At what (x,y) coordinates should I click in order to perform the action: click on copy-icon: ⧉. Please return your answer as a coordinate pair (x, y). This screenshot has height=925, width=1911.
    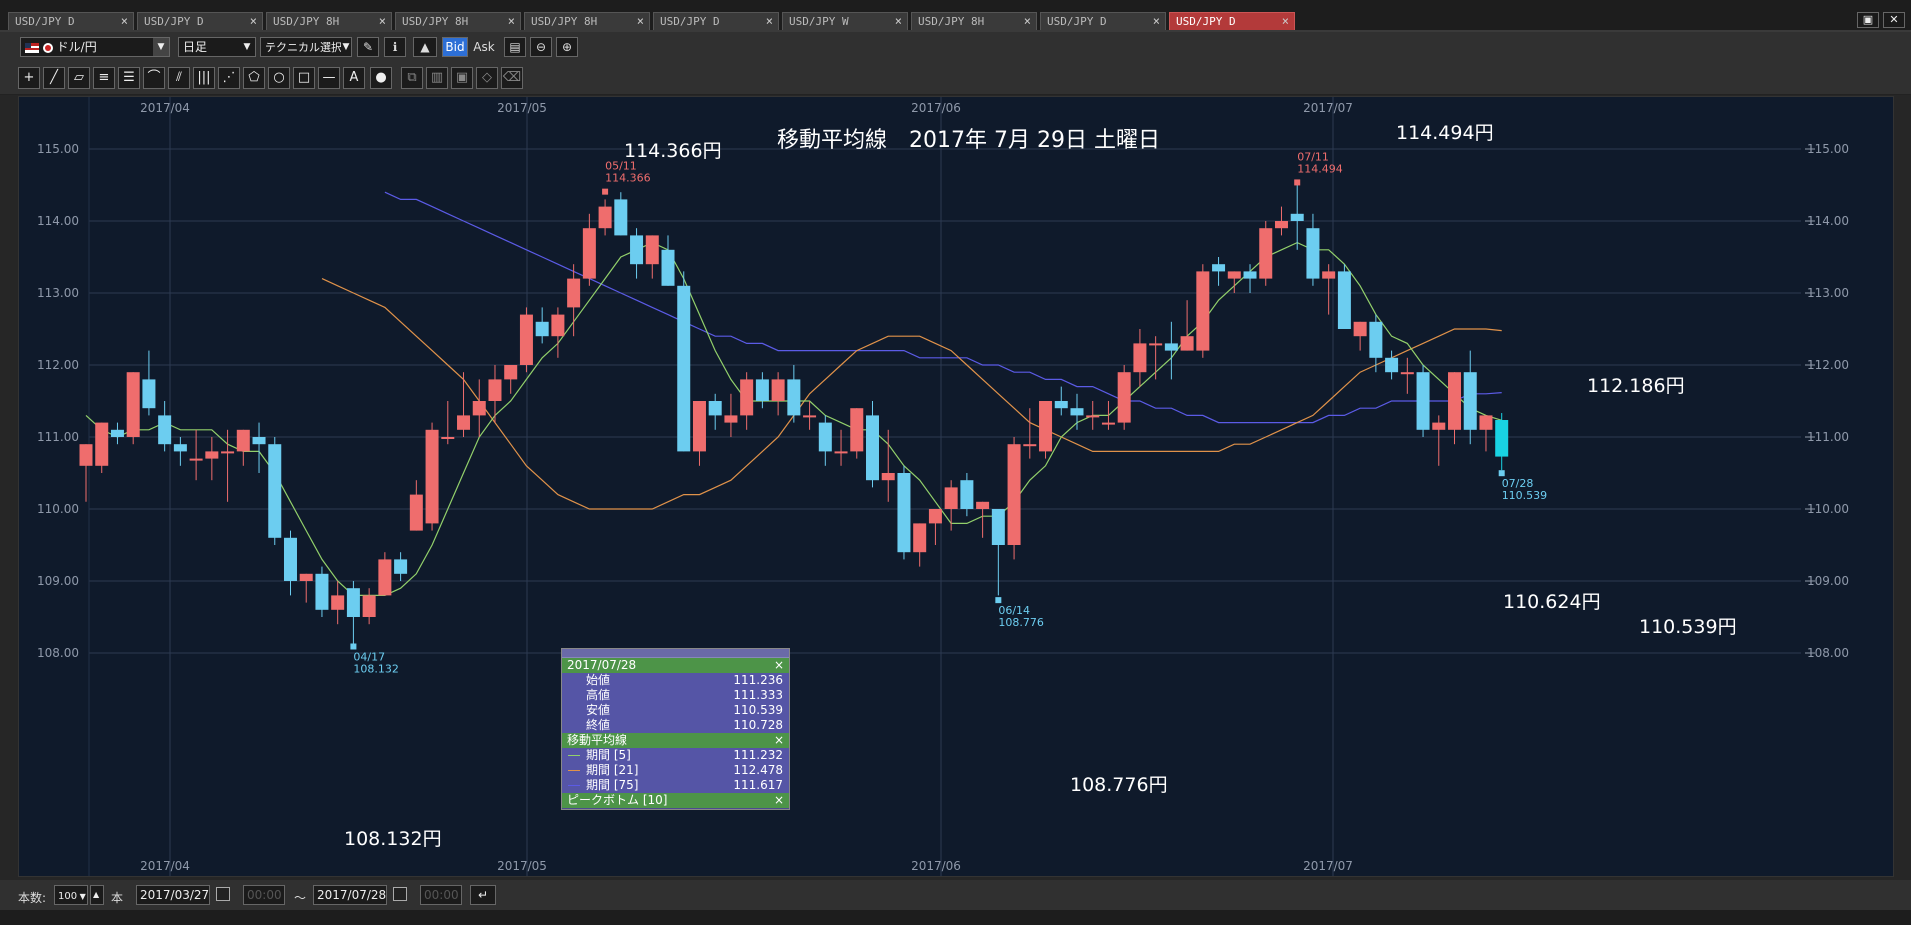
    Looking at the image, I should click on (412, 78).